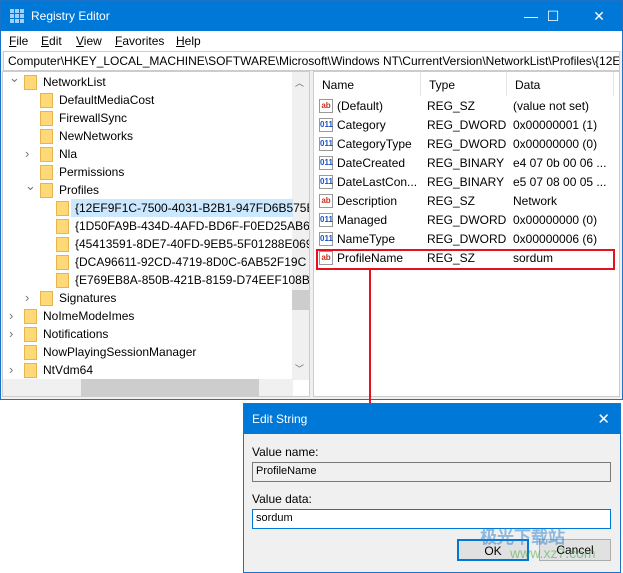 Image resolution: width=623 pixels, height=573 pixels. I want to click on dialog-title-bar: Edit String ✕, so click(432, 419).